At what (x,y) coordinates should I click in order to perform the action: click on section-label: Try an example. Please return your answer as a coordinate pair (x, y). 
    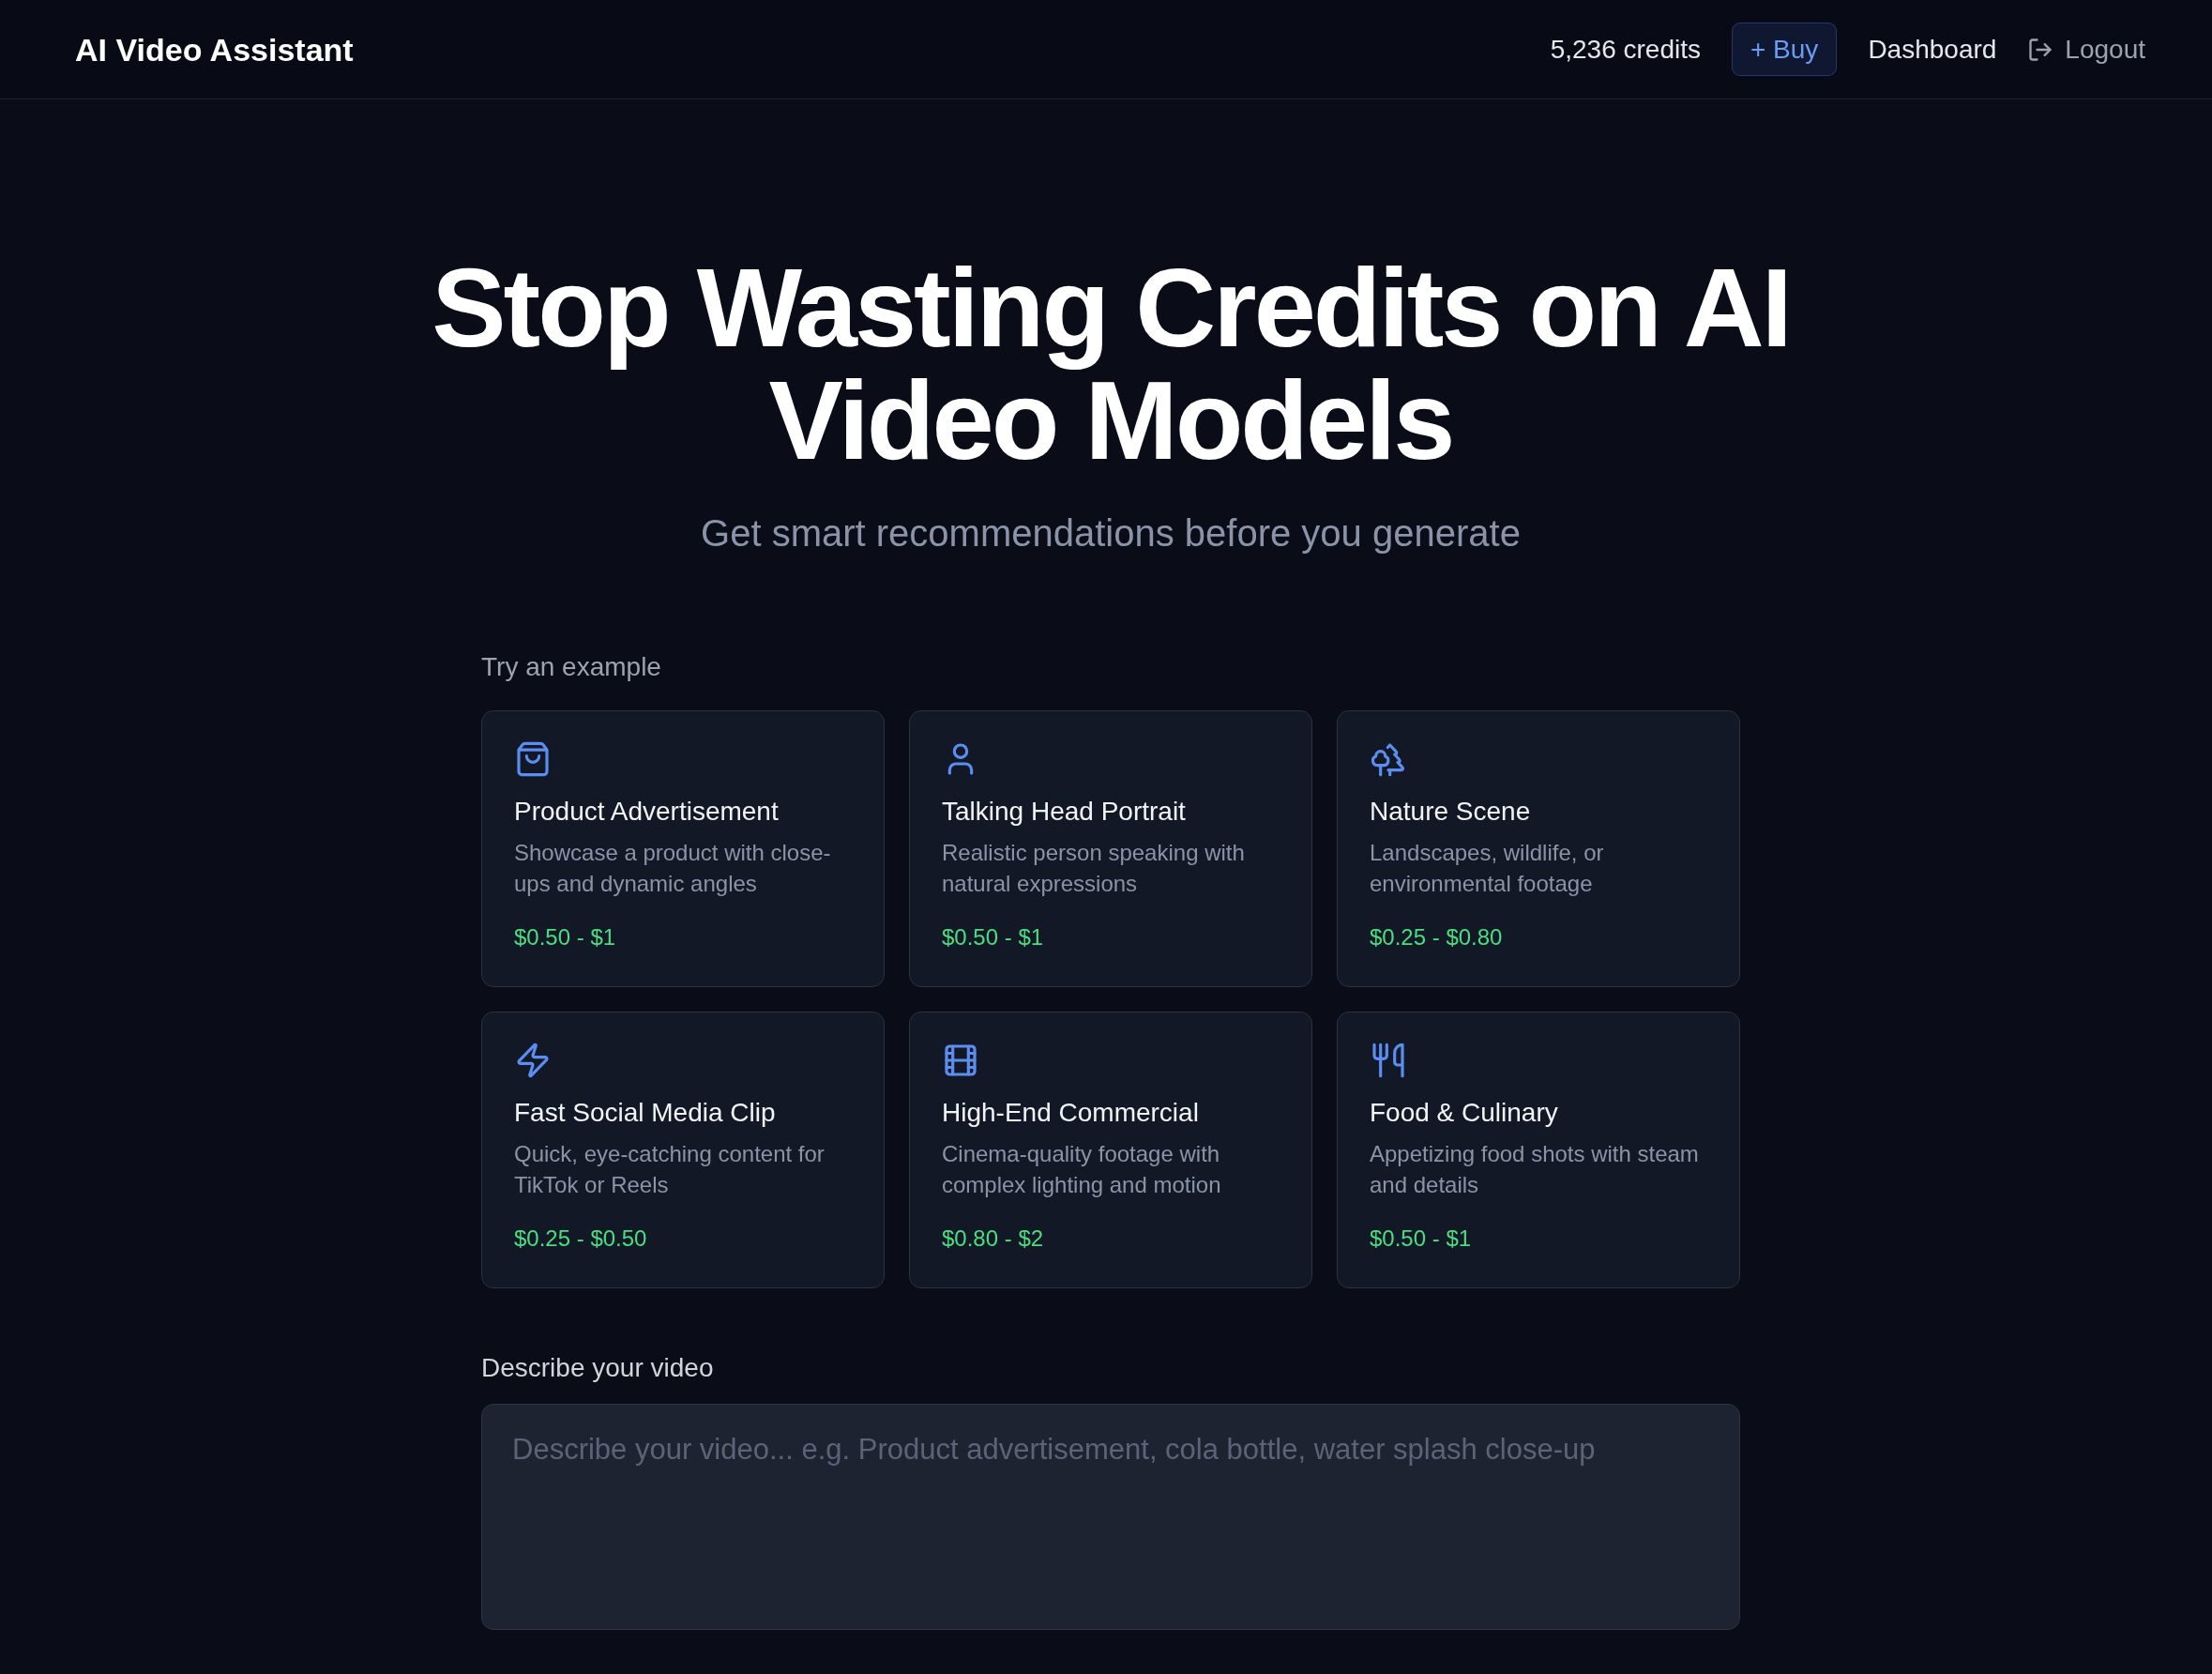
    Looking at the image, I should click on (571, 667).